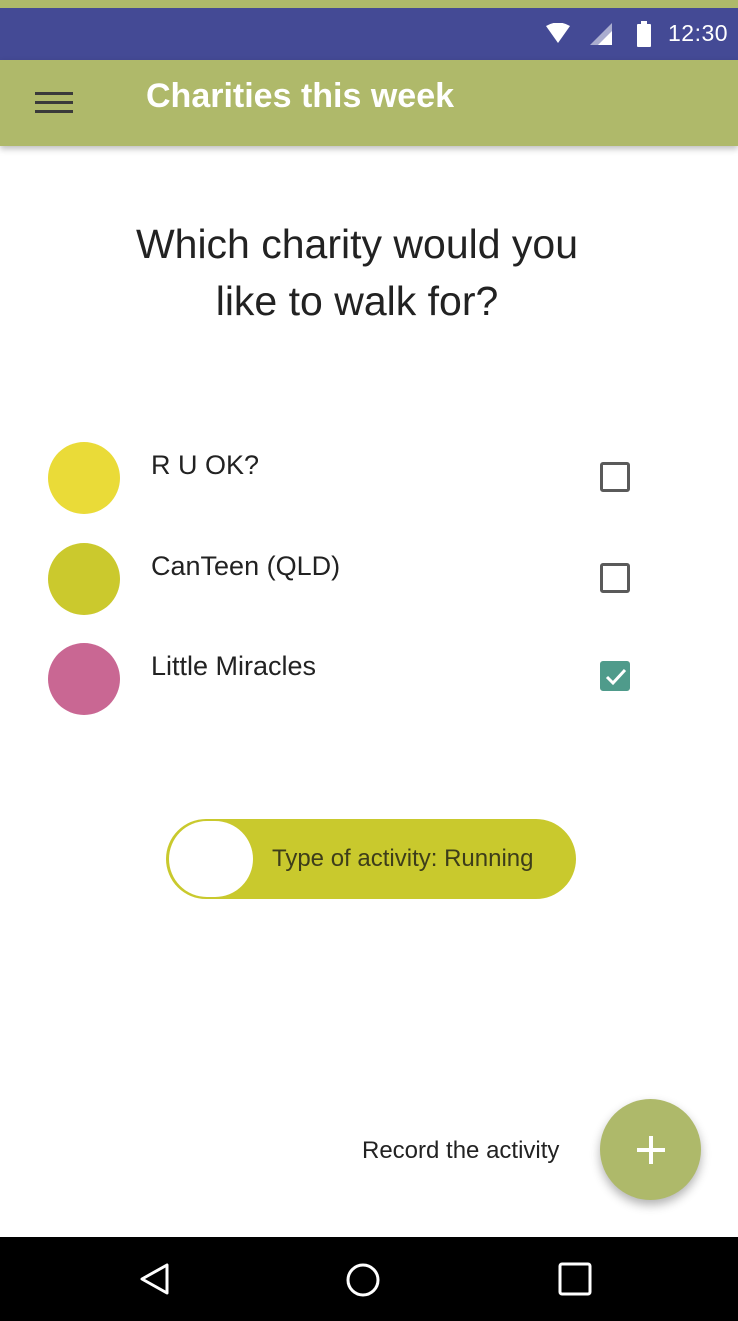  What do you see at coordinates (615, 477) in the screenshot?
I see `charity-checkbox-ruok` at bounding box center [615, 477].